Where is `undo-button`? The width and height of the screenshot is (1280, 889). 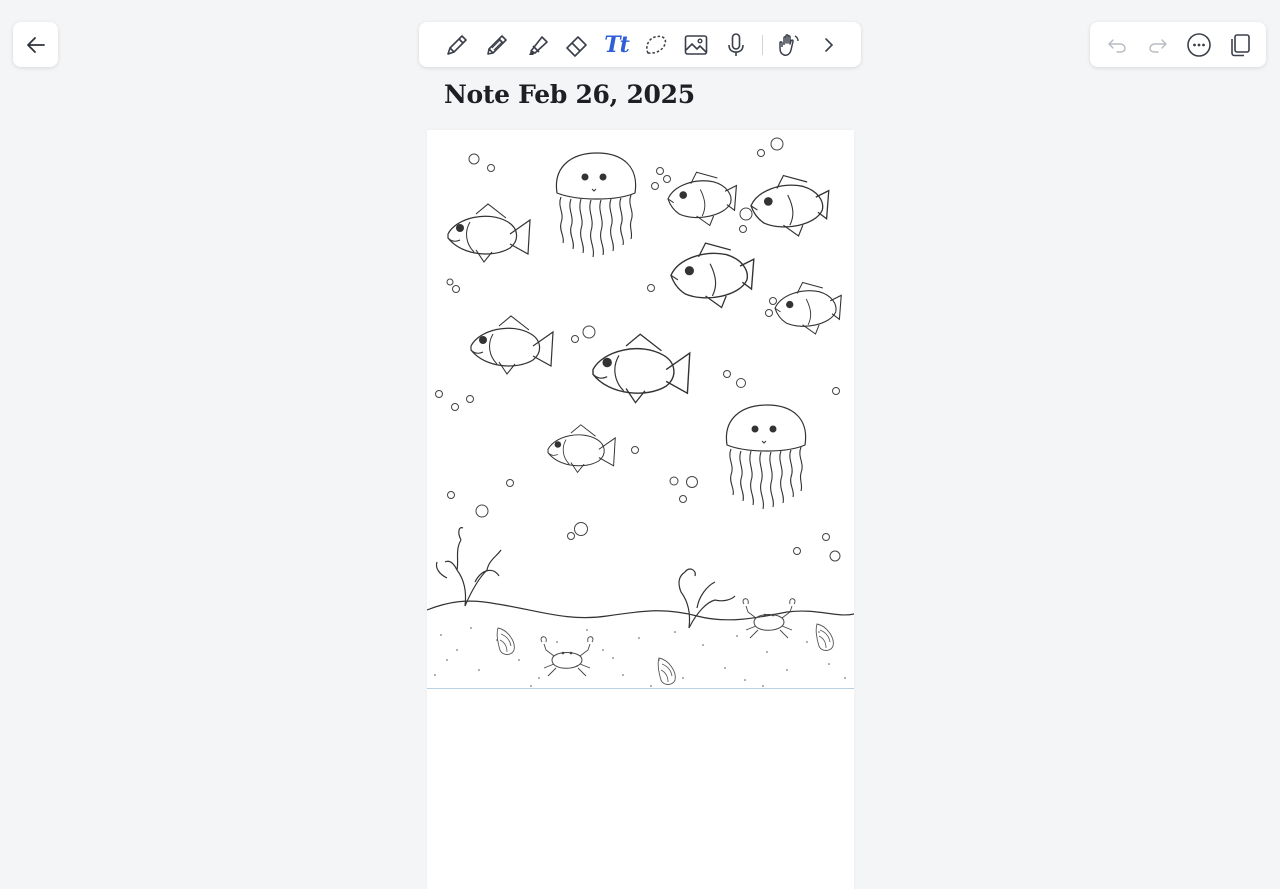
undo-button is located at coordinates (1117, 44).